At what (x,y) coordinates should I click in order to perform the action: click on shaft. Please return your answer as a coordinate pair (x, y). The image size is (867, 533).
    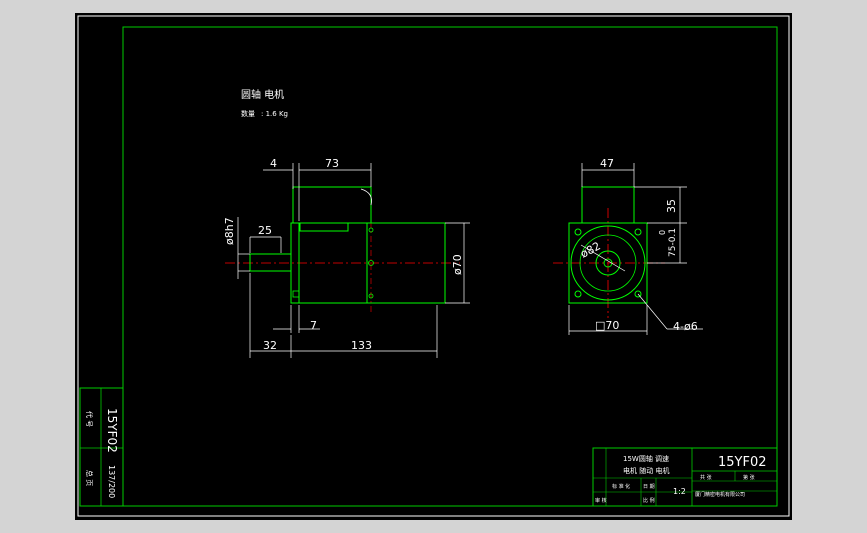
    Looking at the image, I should click on (270, 262).